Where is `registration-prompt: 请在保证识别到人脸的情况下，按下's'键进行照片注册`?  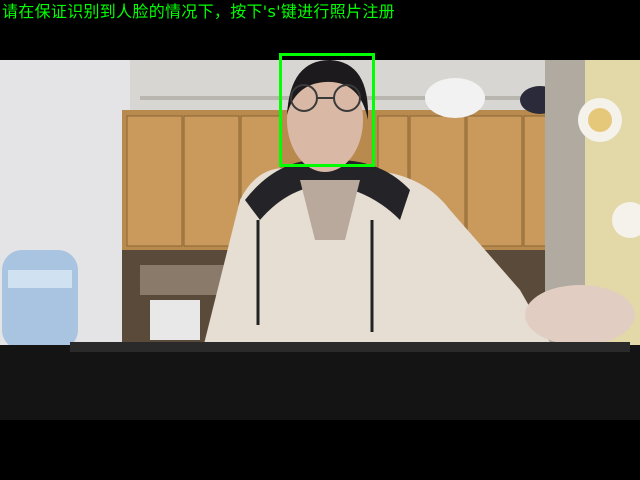 registration-prompt: 请在保证识别到人脸的情况下，按下's'键进行照片注册 is located at coordinates (198, 11).